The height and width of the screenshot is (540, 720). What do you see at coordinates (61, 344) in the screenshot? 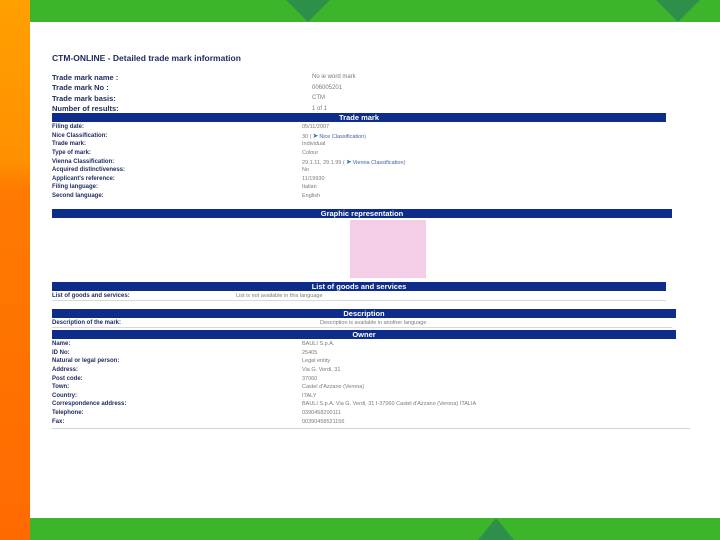
I see `row-label: Name:` at bounding box center [61, 344].